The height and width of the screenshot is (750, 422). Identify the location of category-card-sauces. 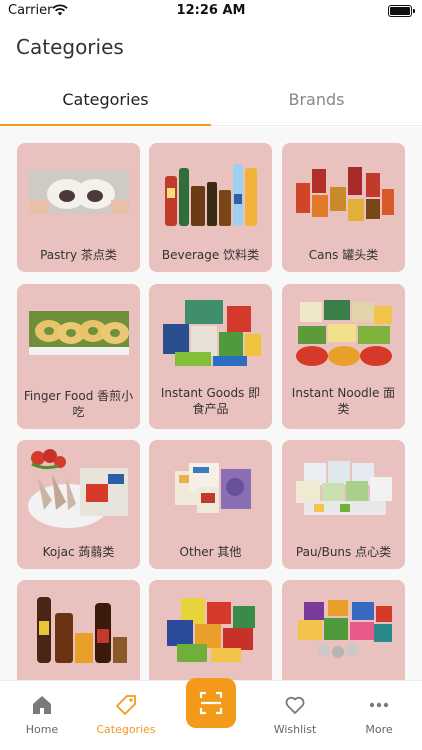
(78, 630).